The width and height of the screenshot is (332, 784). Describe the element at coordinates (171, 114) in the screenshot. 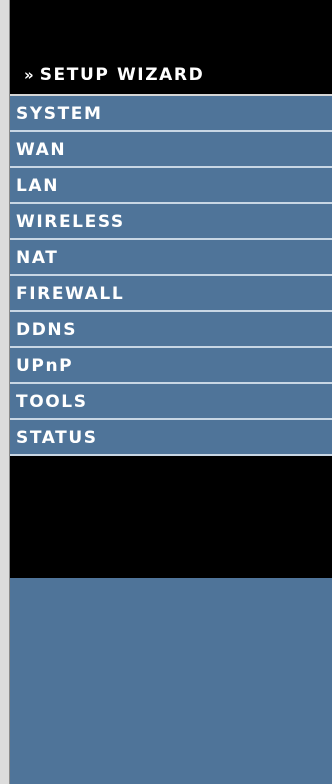

I see `nav-item-system: SYSTEM` at that location.